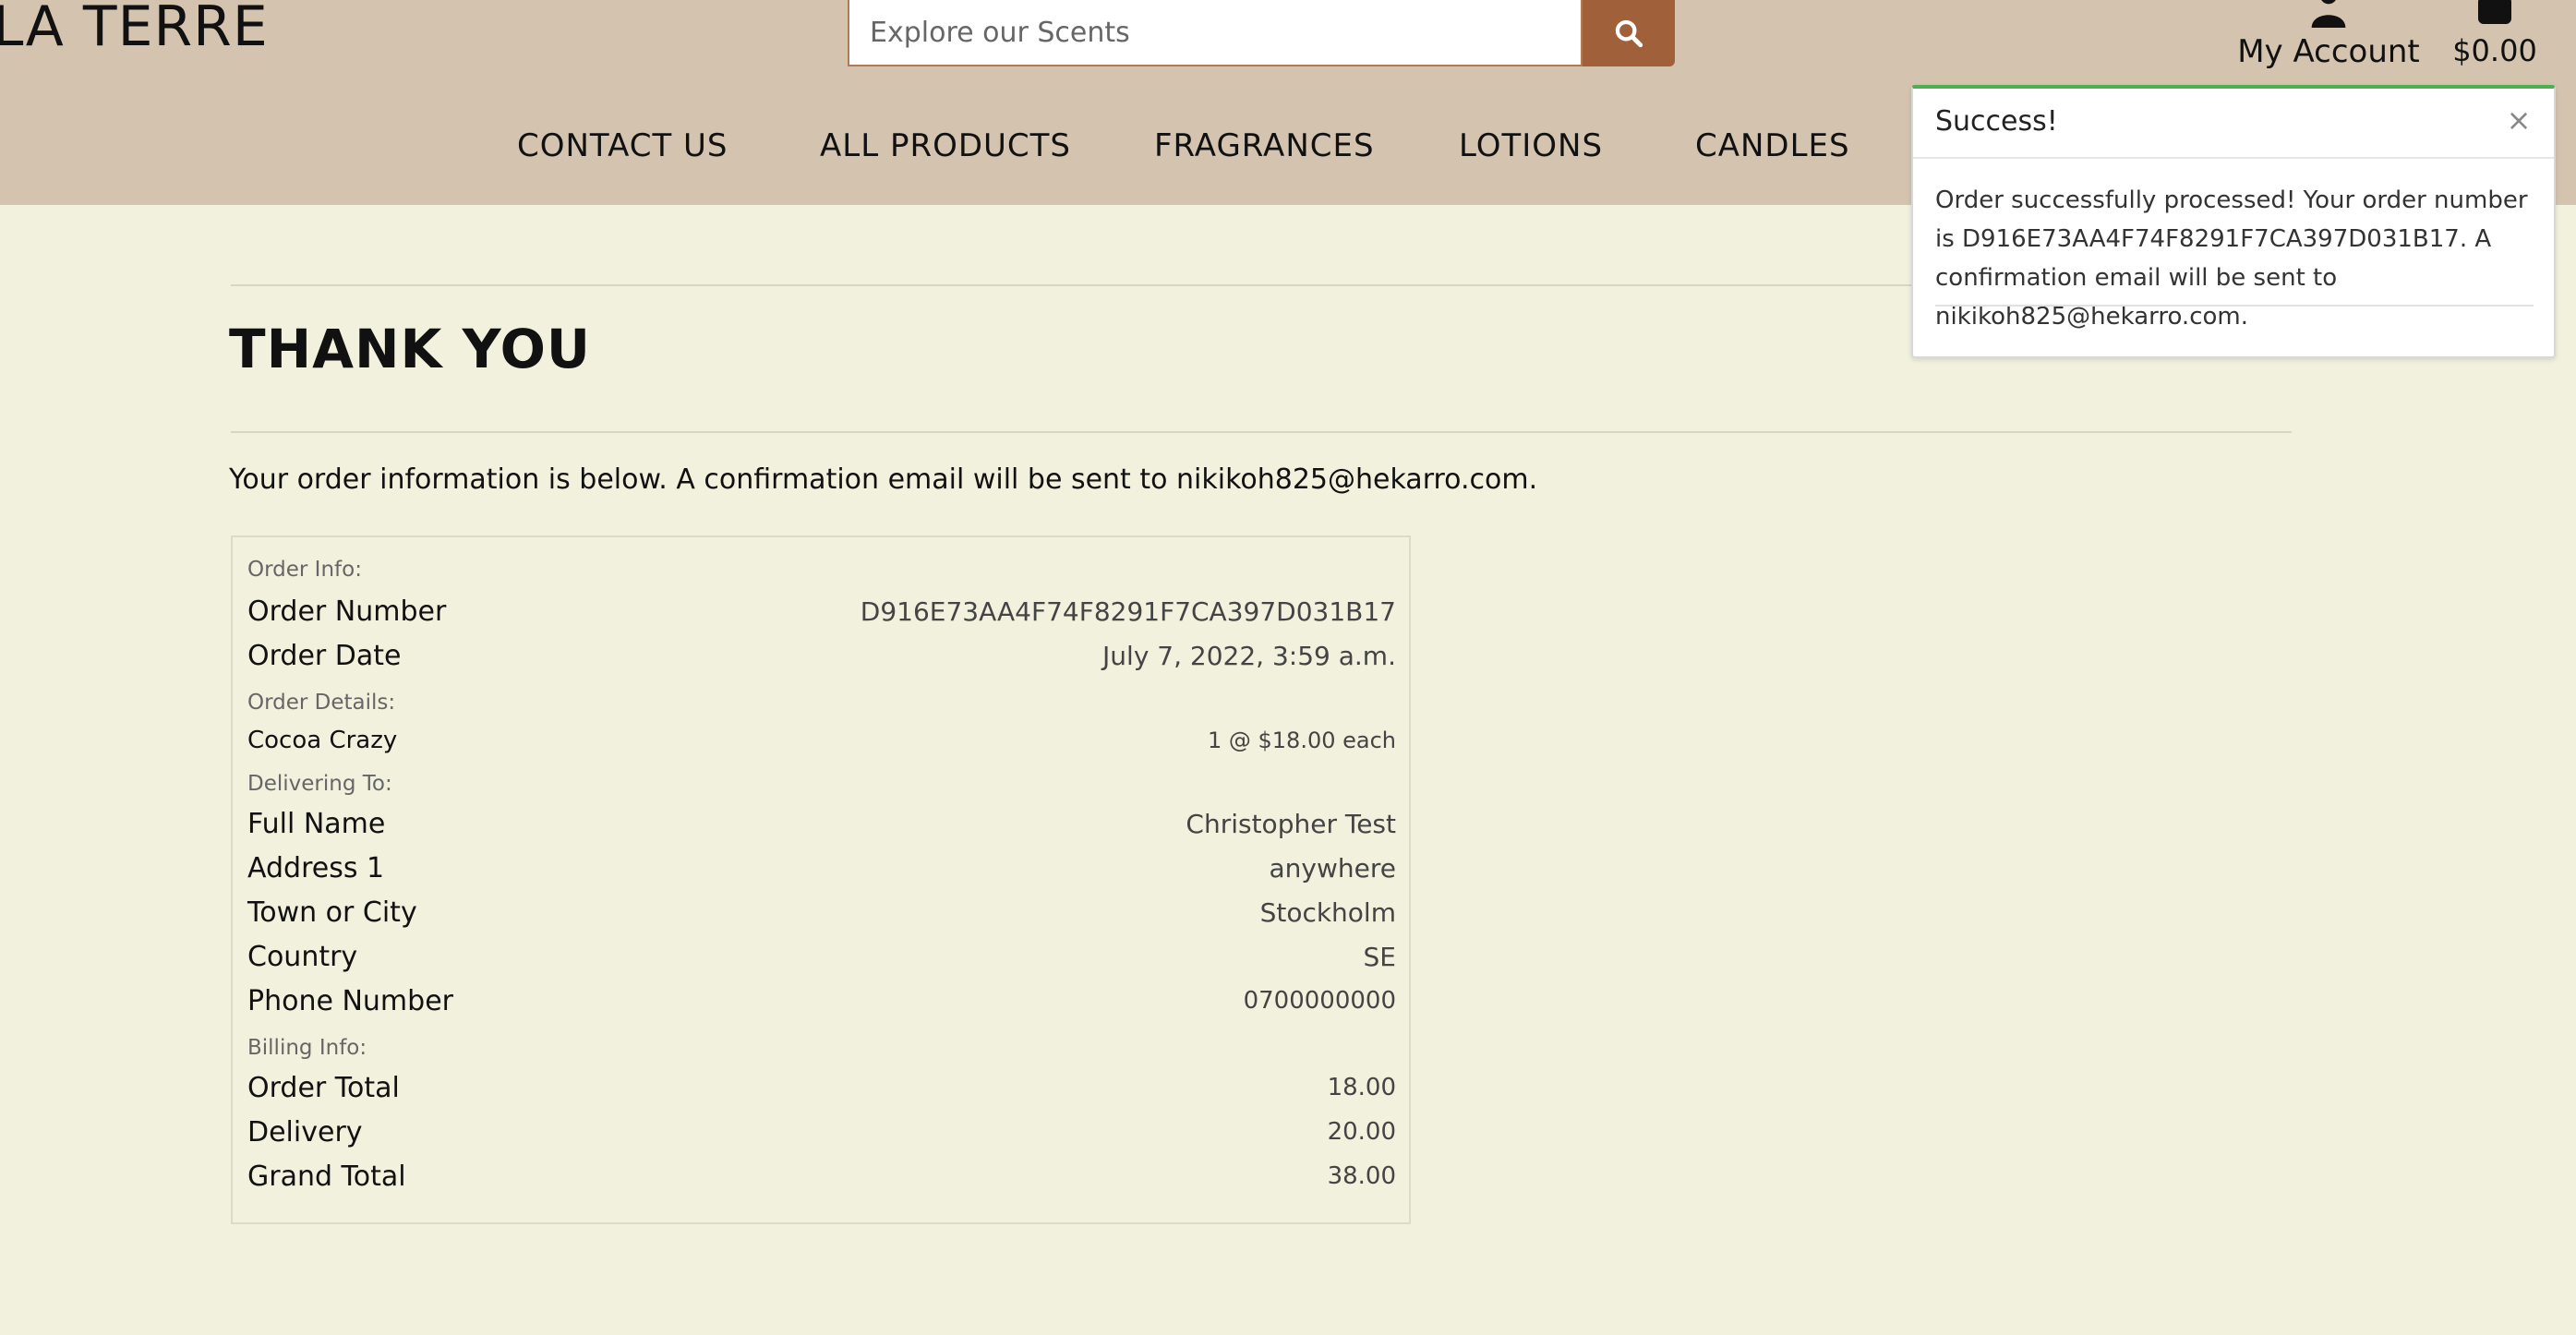  Describe the element at coordinates (1379, 956) in the screenshot. I see `country-value: SE` at that location.